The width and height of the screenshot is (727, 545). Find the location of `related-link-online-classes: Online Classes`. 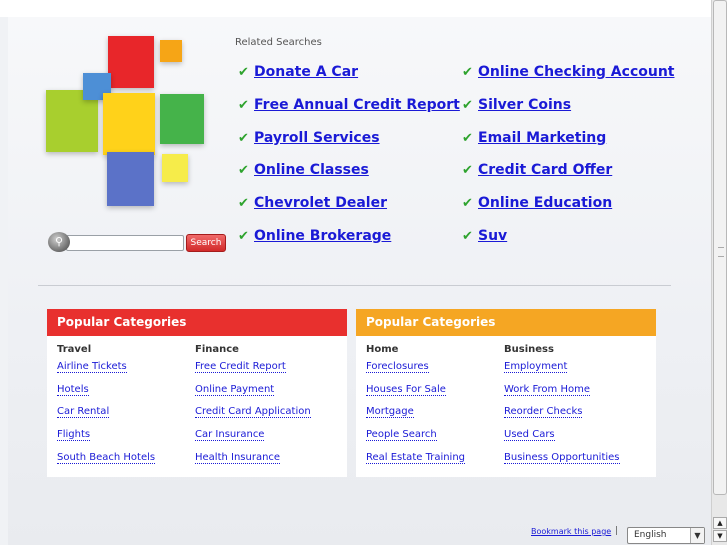

related-link-online-classes: Online Classes is located at coordinates (311, 170).